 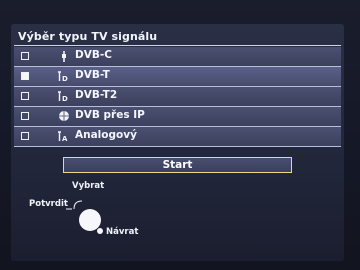 What do you see at coordinates (25, 76) in the screenshot?
I see `checkbox-dvb-t` at bounding box center [25, 76].